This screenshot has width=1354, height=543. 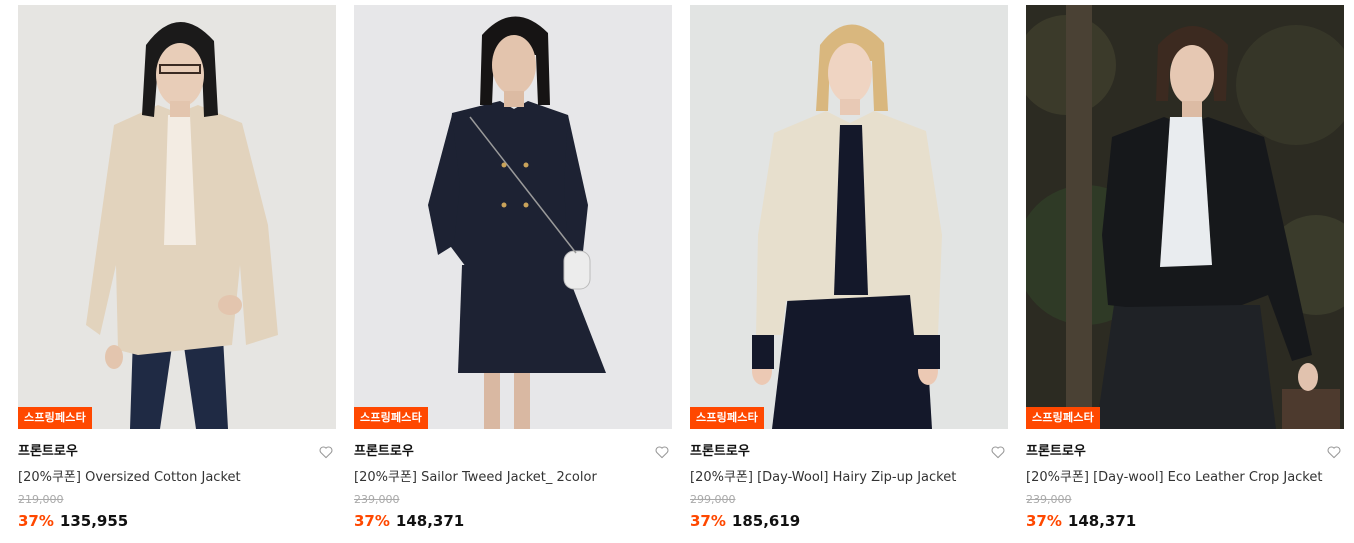 What do you see at coordinates (177, 478) in the screenshot?
I see `product-name: [20%쿠폰] Oversized Cotton Jacket` at bounding box center [177, 478].